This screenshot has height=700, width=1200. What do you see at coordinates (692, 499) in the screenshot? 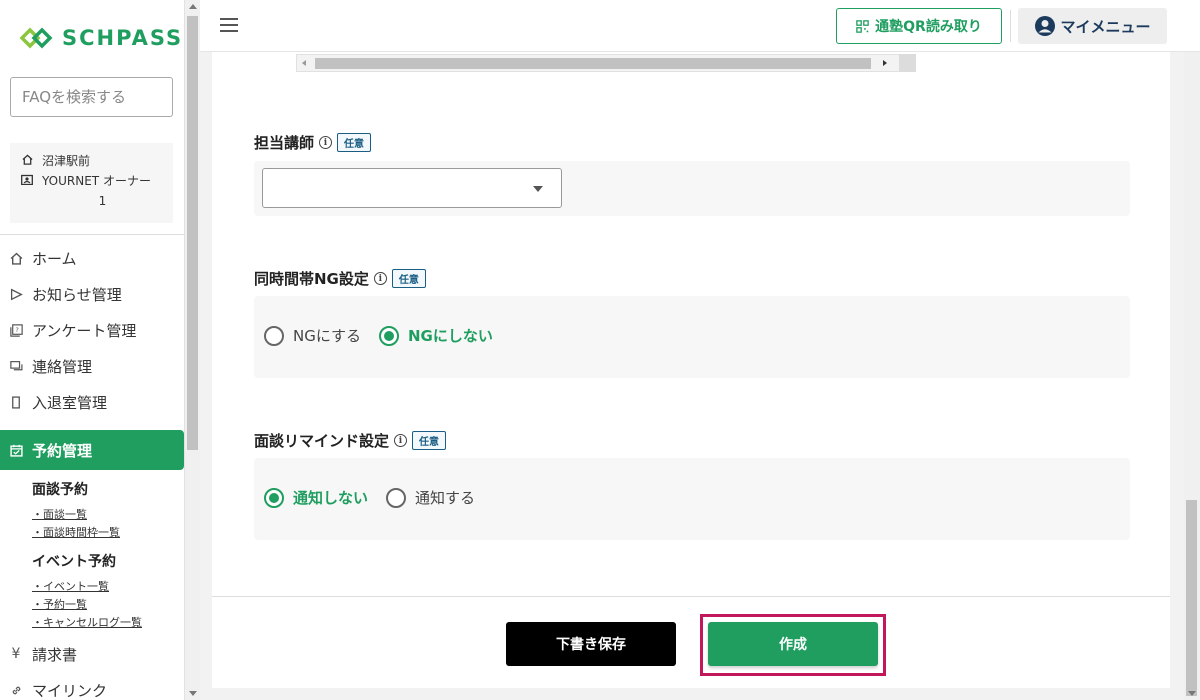
I see `remind-field-box: 通知しない 通知する` at bounding box center [692, 499].